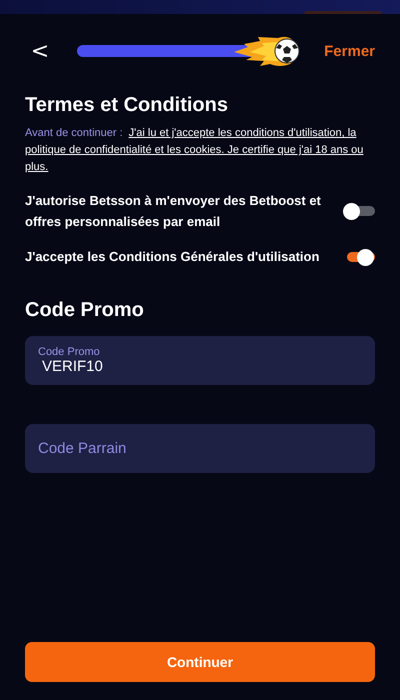 This screenshot has width=400, height=700. I want to click on toggle-switch, so click(359, 211).